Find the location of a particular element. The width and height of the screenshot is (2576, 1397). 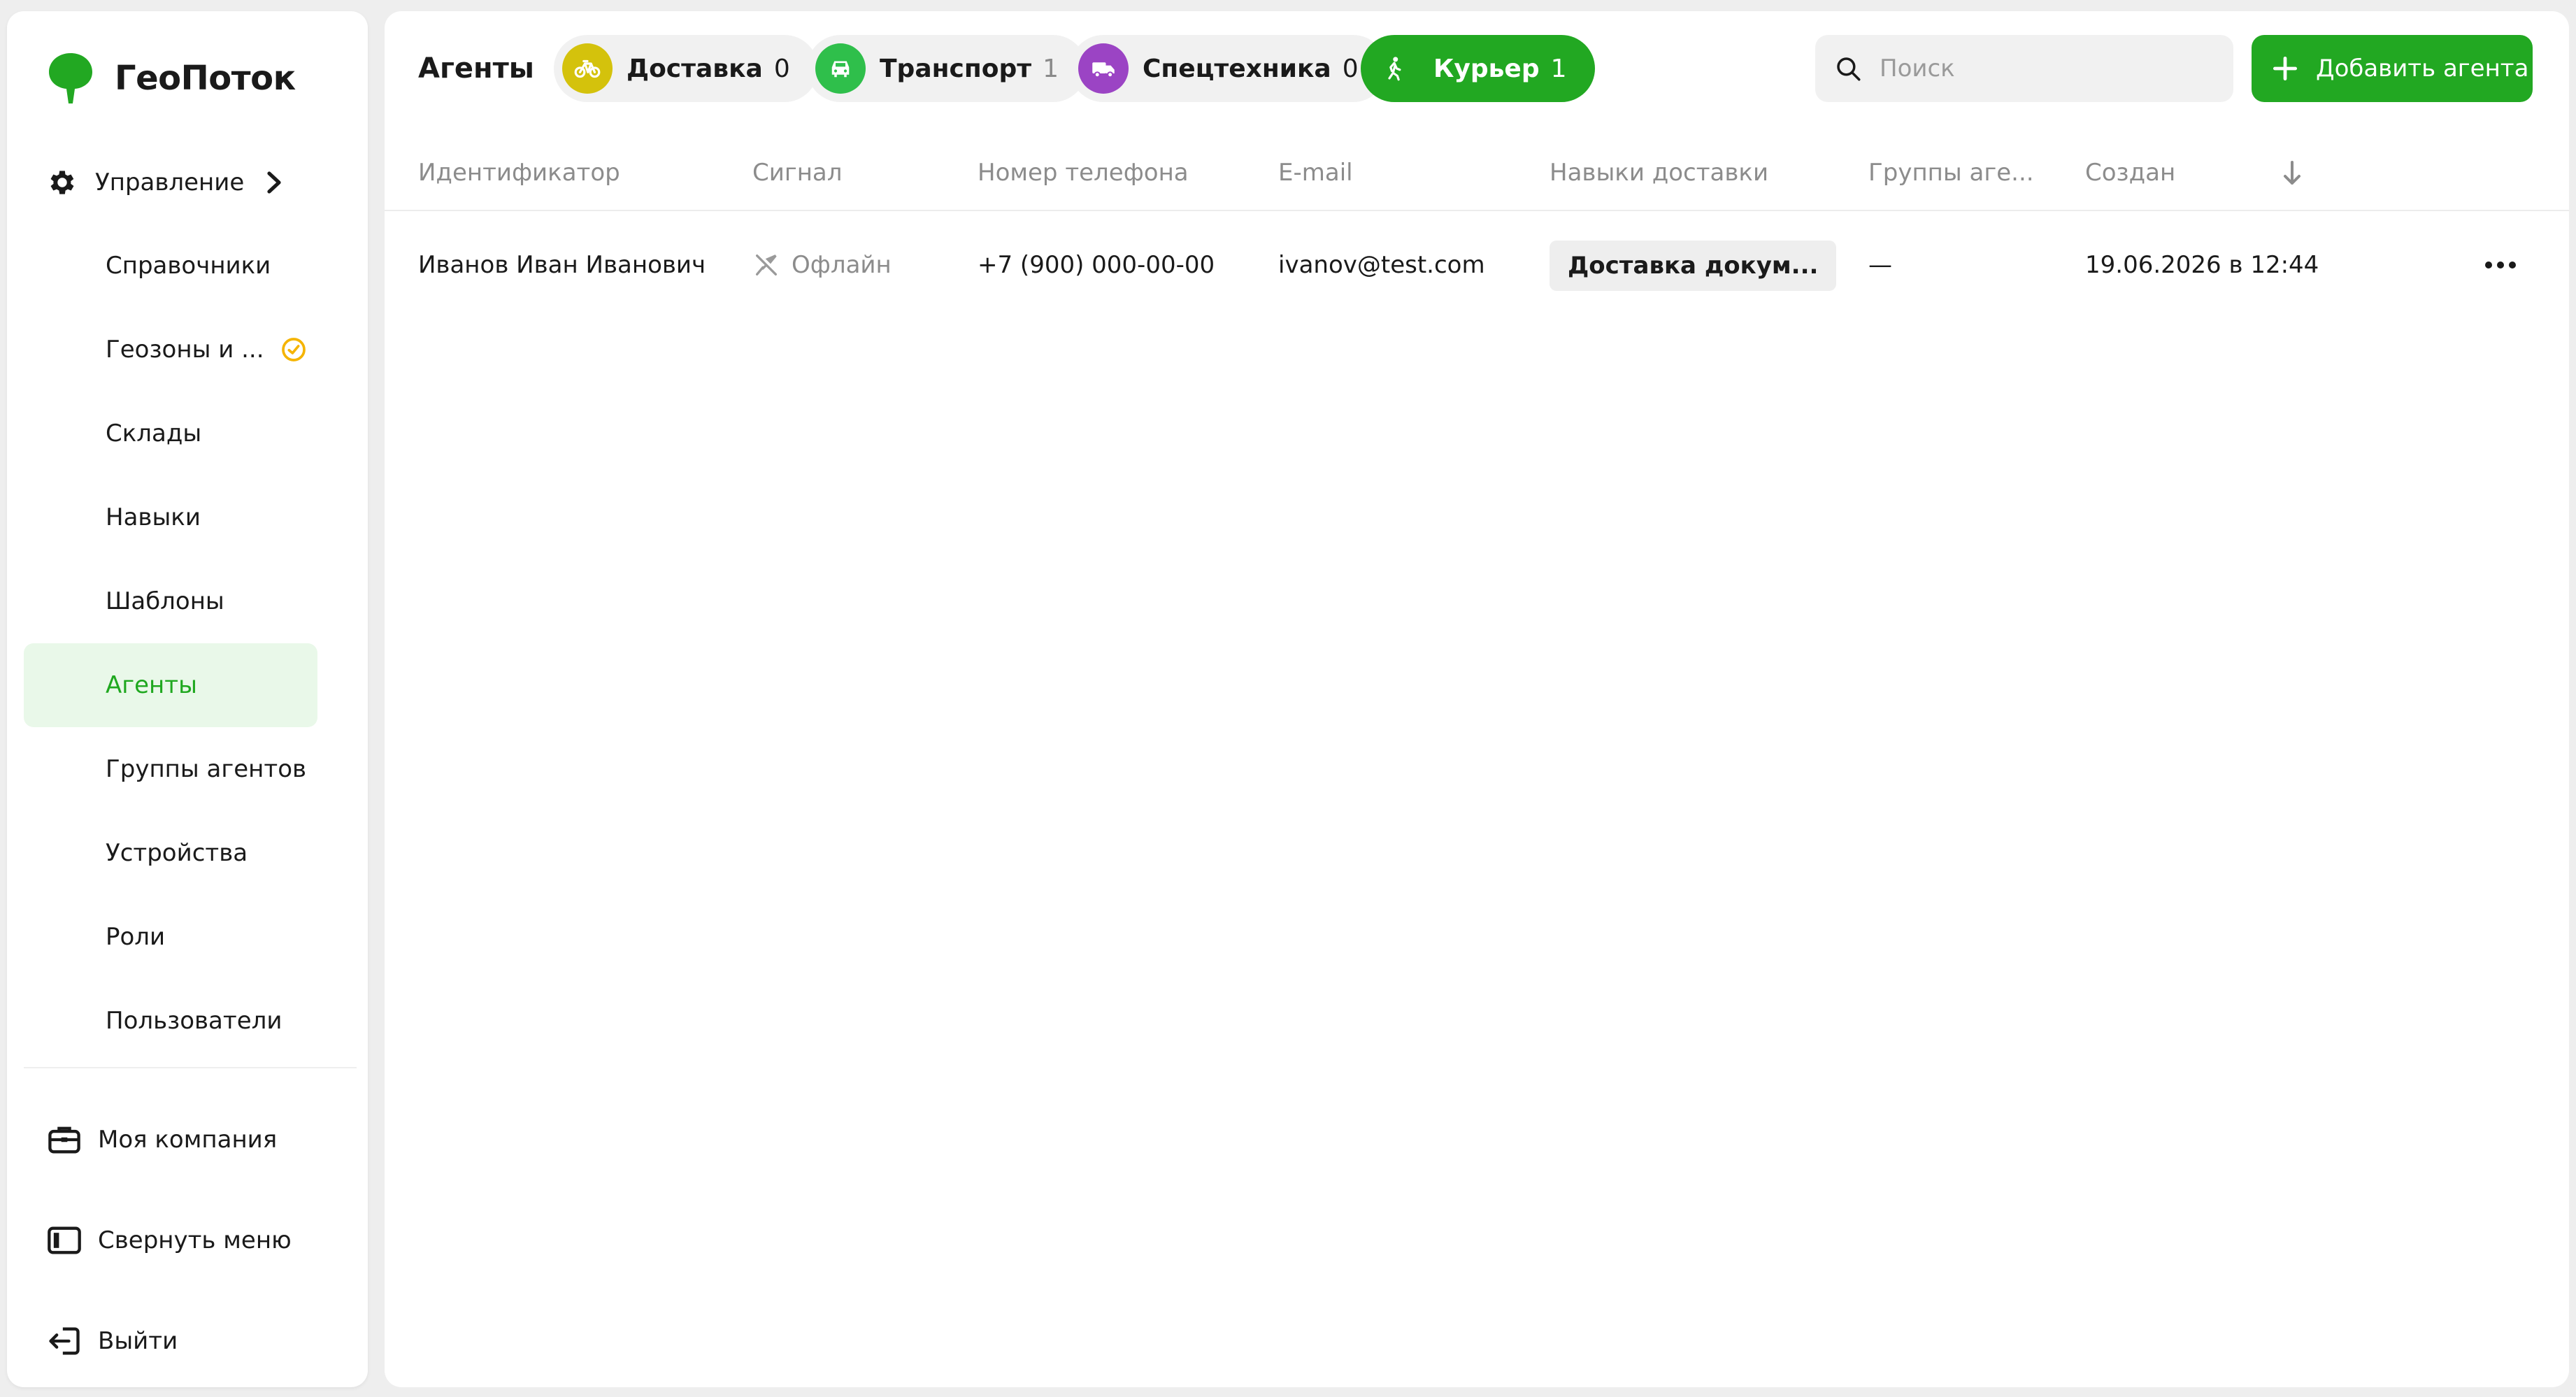

cell-email: ivanov@test.com is located at coordinates (1381, 265).